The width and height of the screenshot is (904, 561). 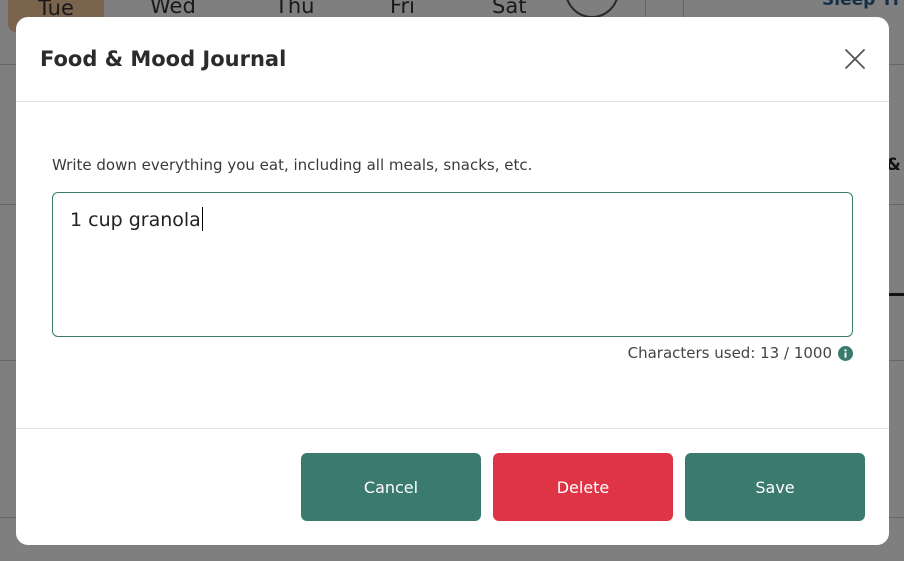 I want to click on save-button: Save, so click(x=775, y=487).